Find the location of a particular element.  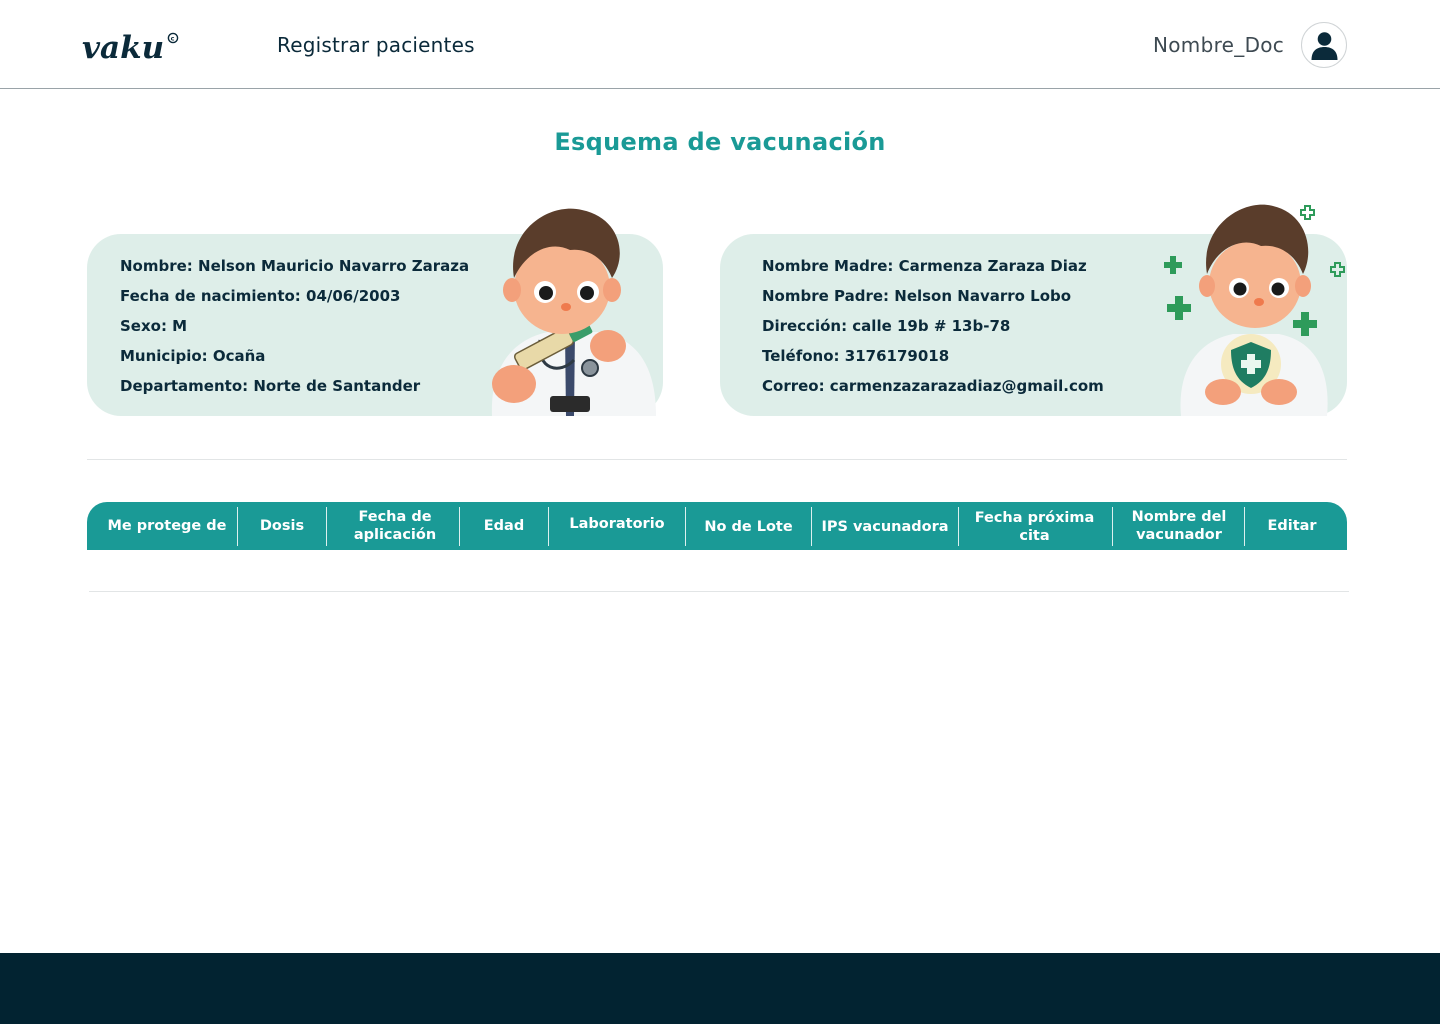

user-icon is located at coordinates (1324, 46).